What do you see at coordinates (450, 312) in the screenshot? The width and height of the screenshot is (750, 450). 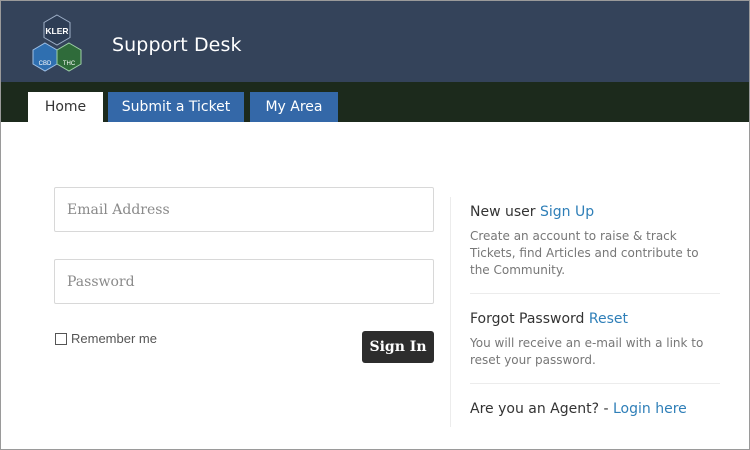 I see `column-divider` at bounding box center [450, 312].